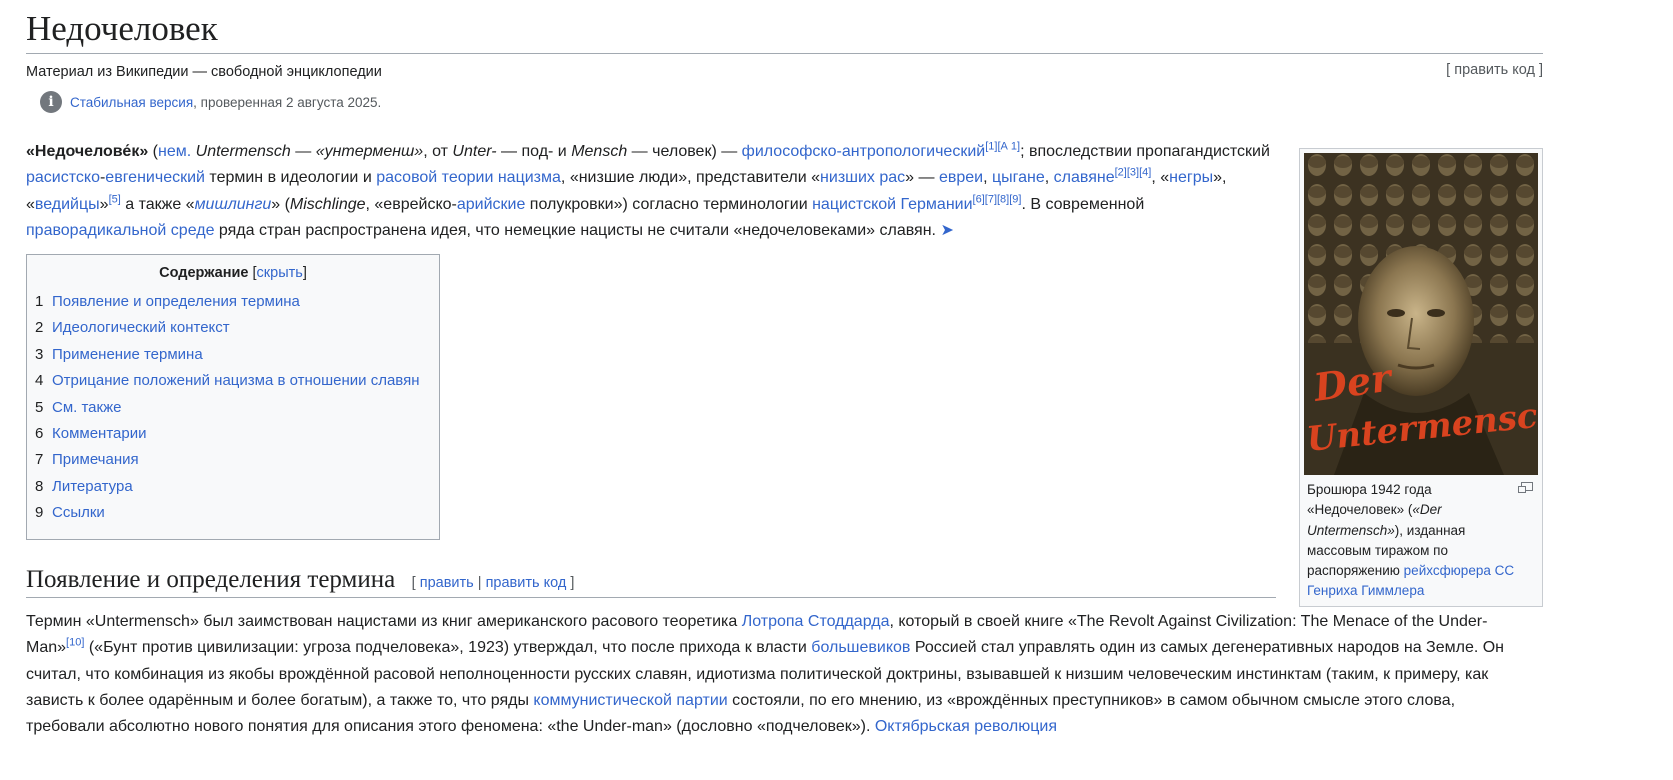 This screenshot has width=1673, height=780. Describe the element at coordinates (127, 354) in the screenshot. I see `toc-link: Применение термина` at that location.